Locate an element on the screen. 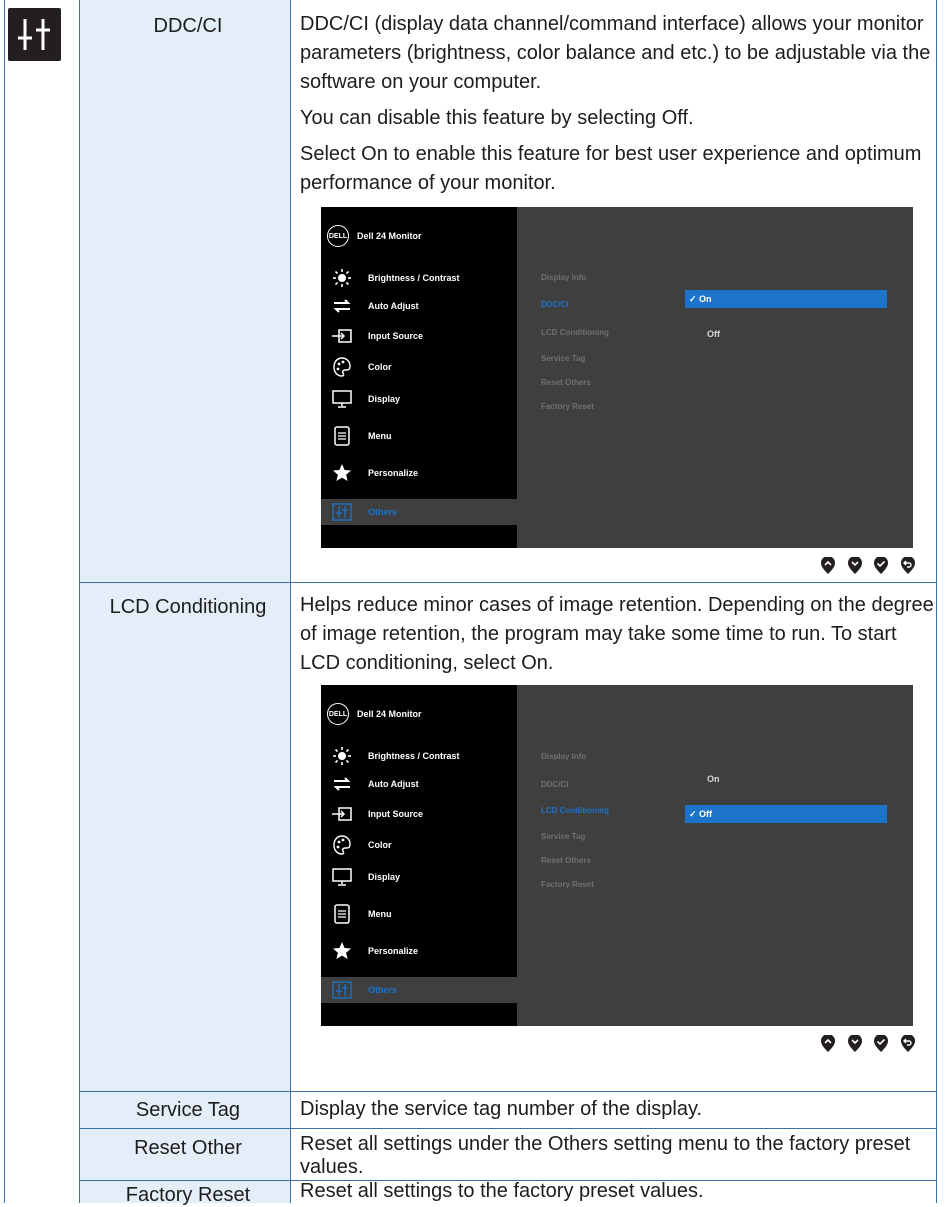 The width and height of the screenshot is (945, 1207). osd-option-off: ✓ Off is located at coordinates (786, 814).